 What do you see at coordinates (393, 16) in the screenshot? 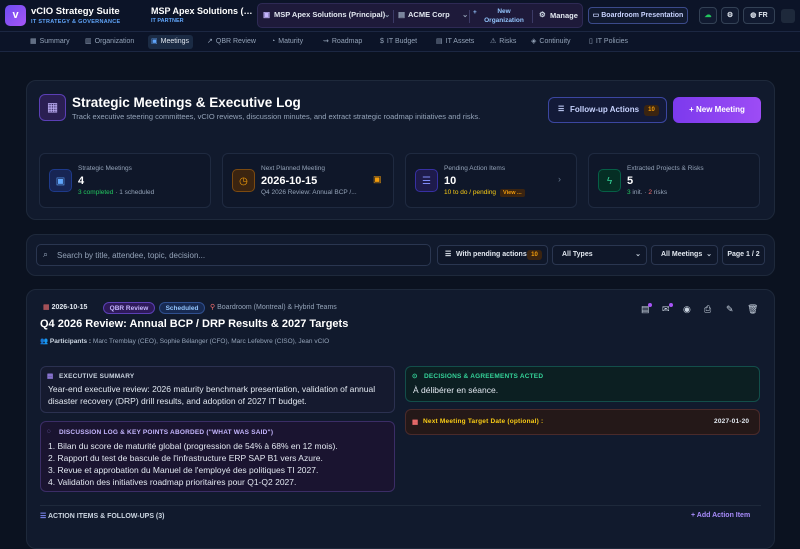
I see `divider` at bounding box center [393, 16].